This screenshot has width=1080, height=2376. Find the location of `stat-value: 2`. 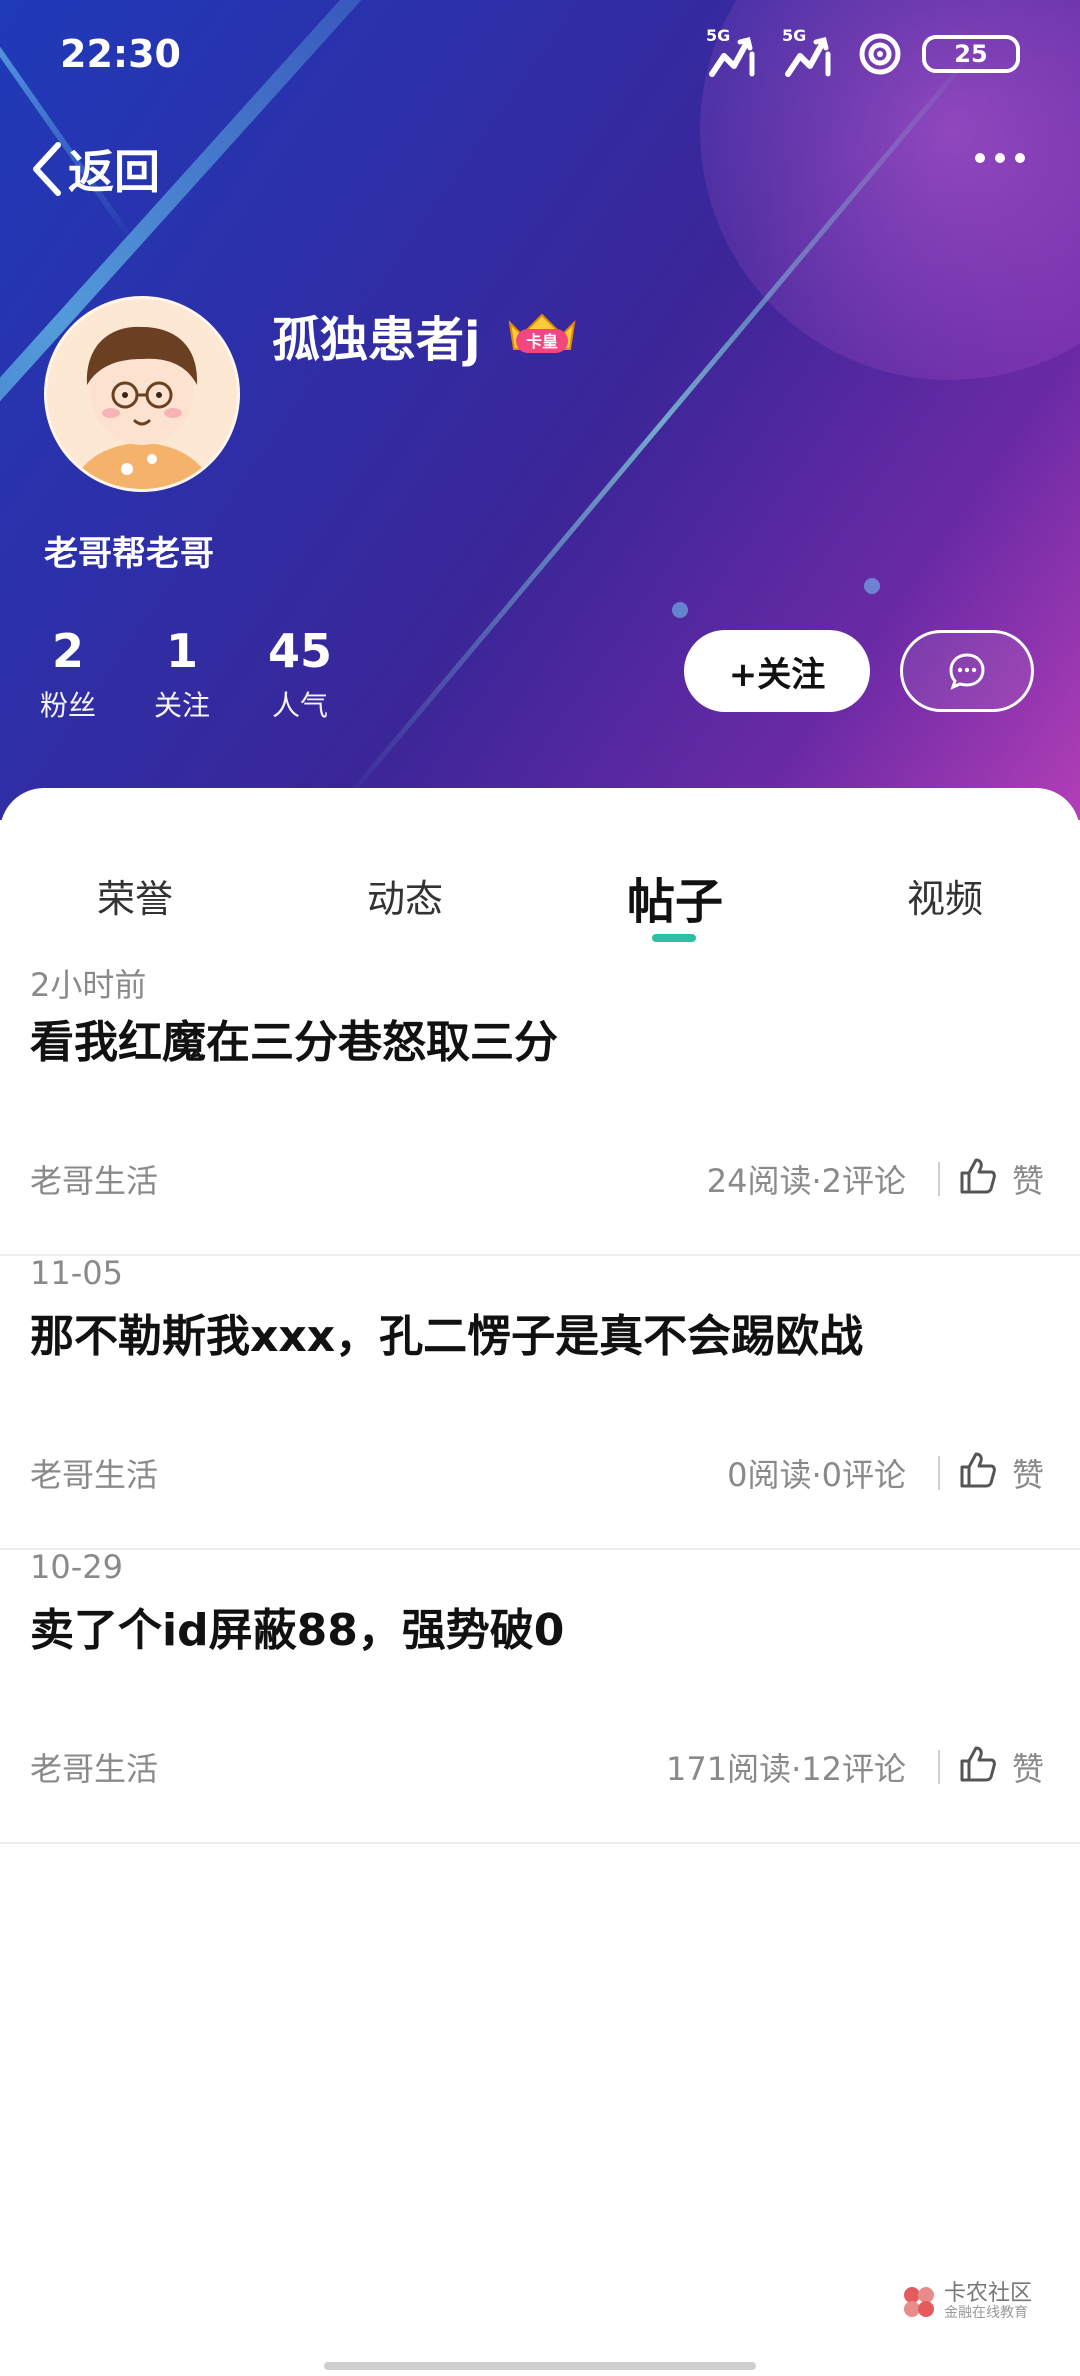

stat-value: 2 is located at coordinates (68, 651).